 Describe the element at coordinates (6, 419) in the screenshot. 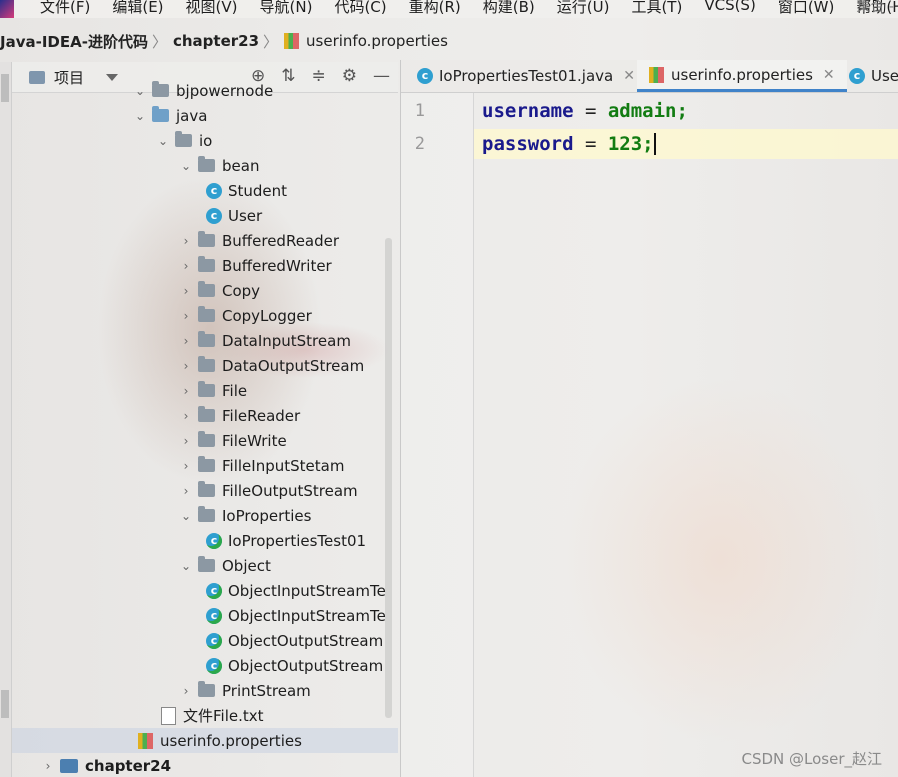

I see `left-tool-strip` at that location.